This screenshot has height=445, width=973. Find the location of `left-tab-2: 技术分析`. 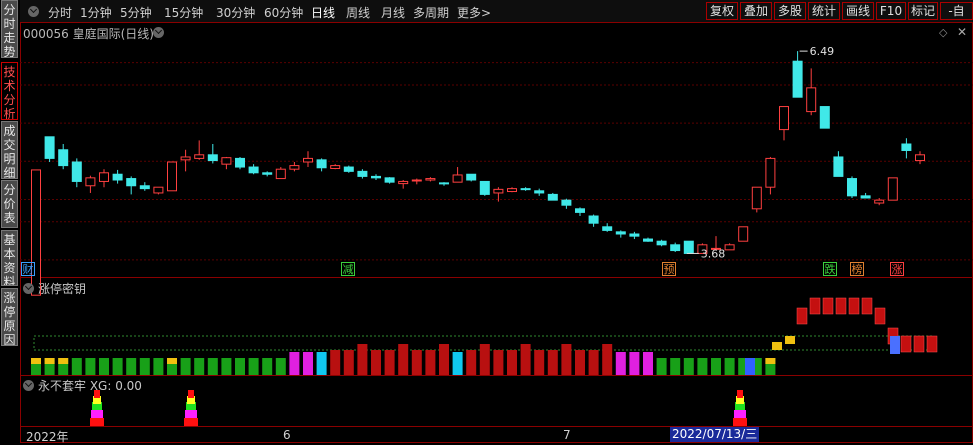

left-tab-2: 技术分析 is located at coordinates (9, 91).